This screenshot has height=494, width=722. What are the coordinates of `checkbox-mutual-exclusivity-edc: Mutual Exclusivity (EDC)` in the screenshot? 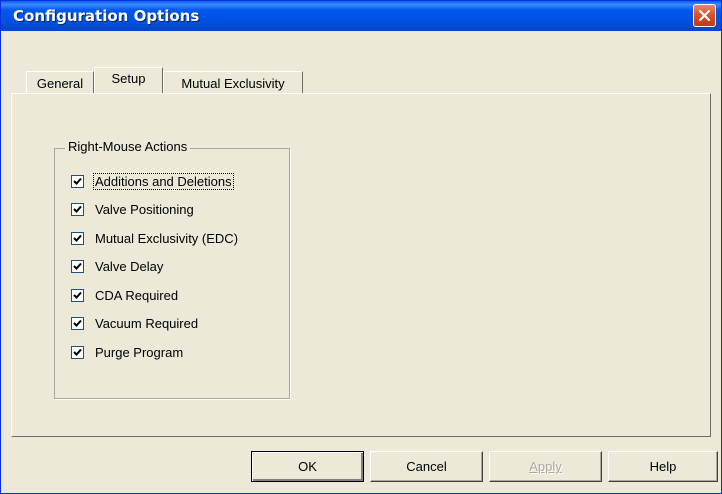 It's located at (155, 238).